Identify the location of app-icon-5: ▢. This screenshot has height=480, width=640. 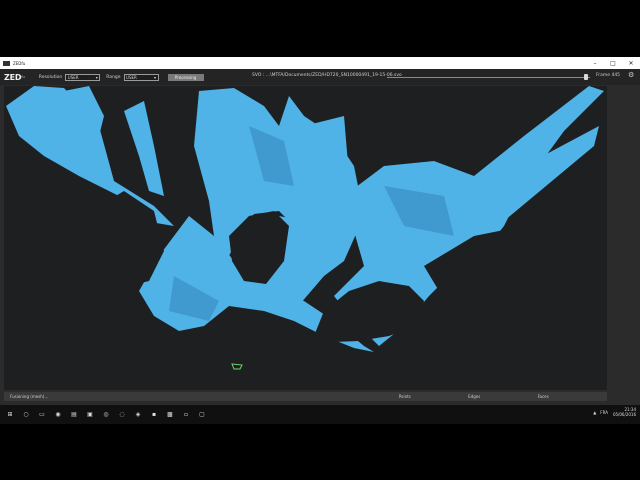
(202, 415).